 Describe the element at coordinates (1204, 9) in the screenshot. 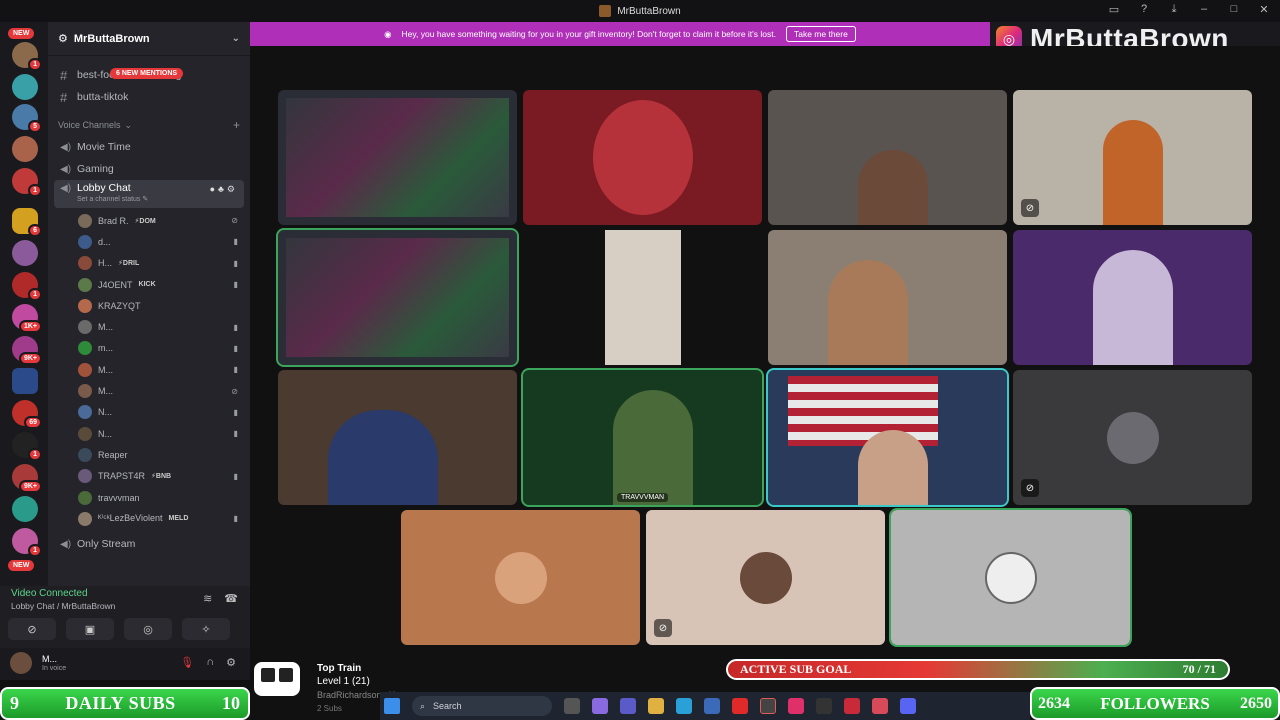

I see `minimize-icon: –` at that location.